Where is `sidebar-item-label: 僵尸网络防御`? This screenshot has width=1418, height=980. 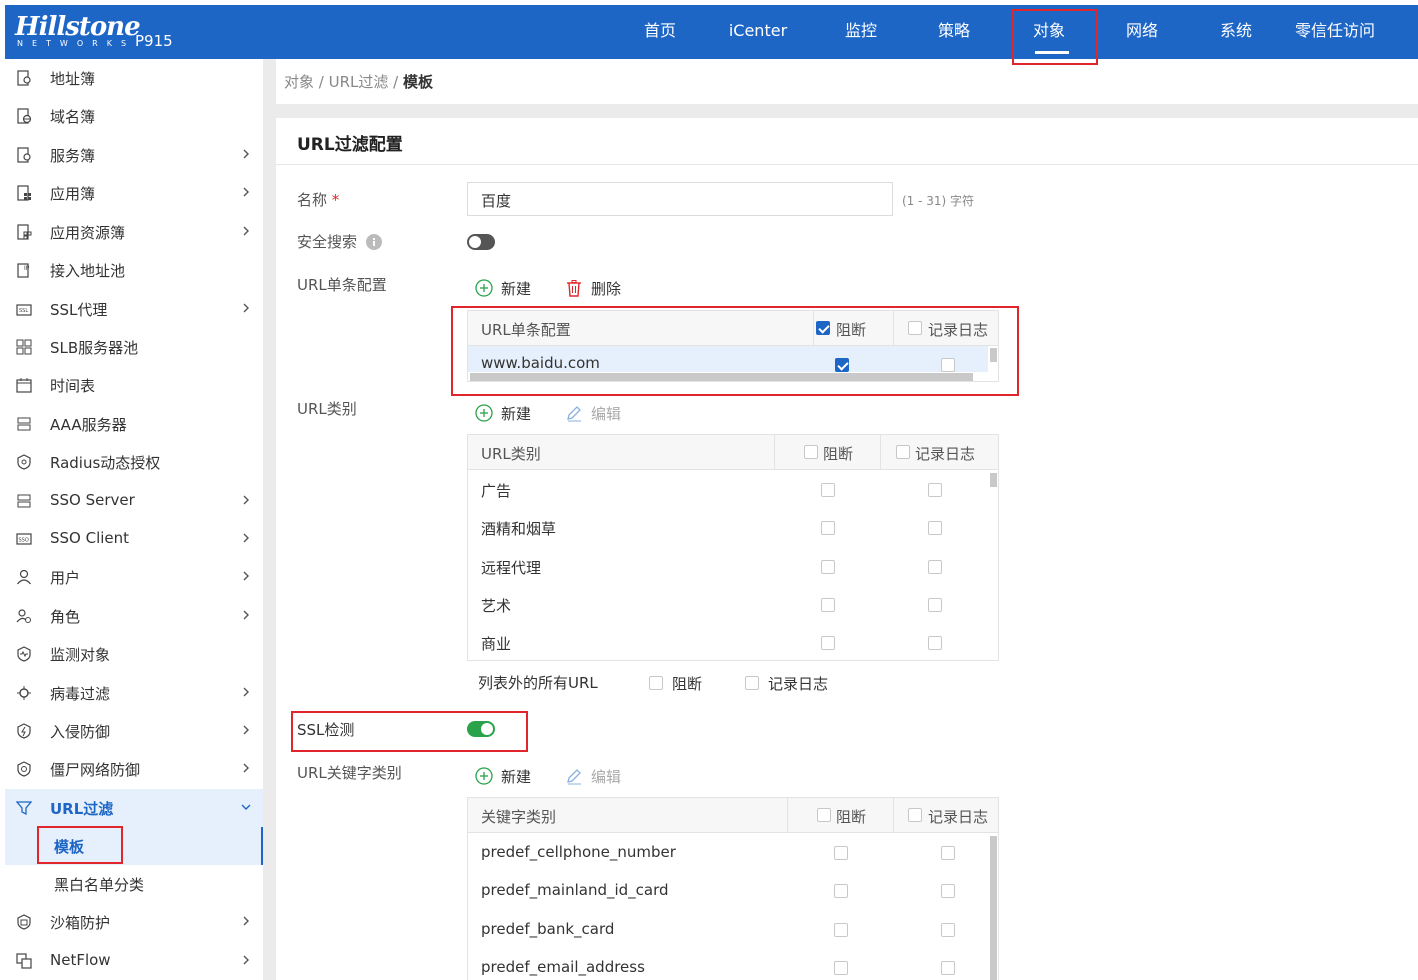 sidebar-item-label: 僵尸网络防御 is located at coordinates (95, 770).